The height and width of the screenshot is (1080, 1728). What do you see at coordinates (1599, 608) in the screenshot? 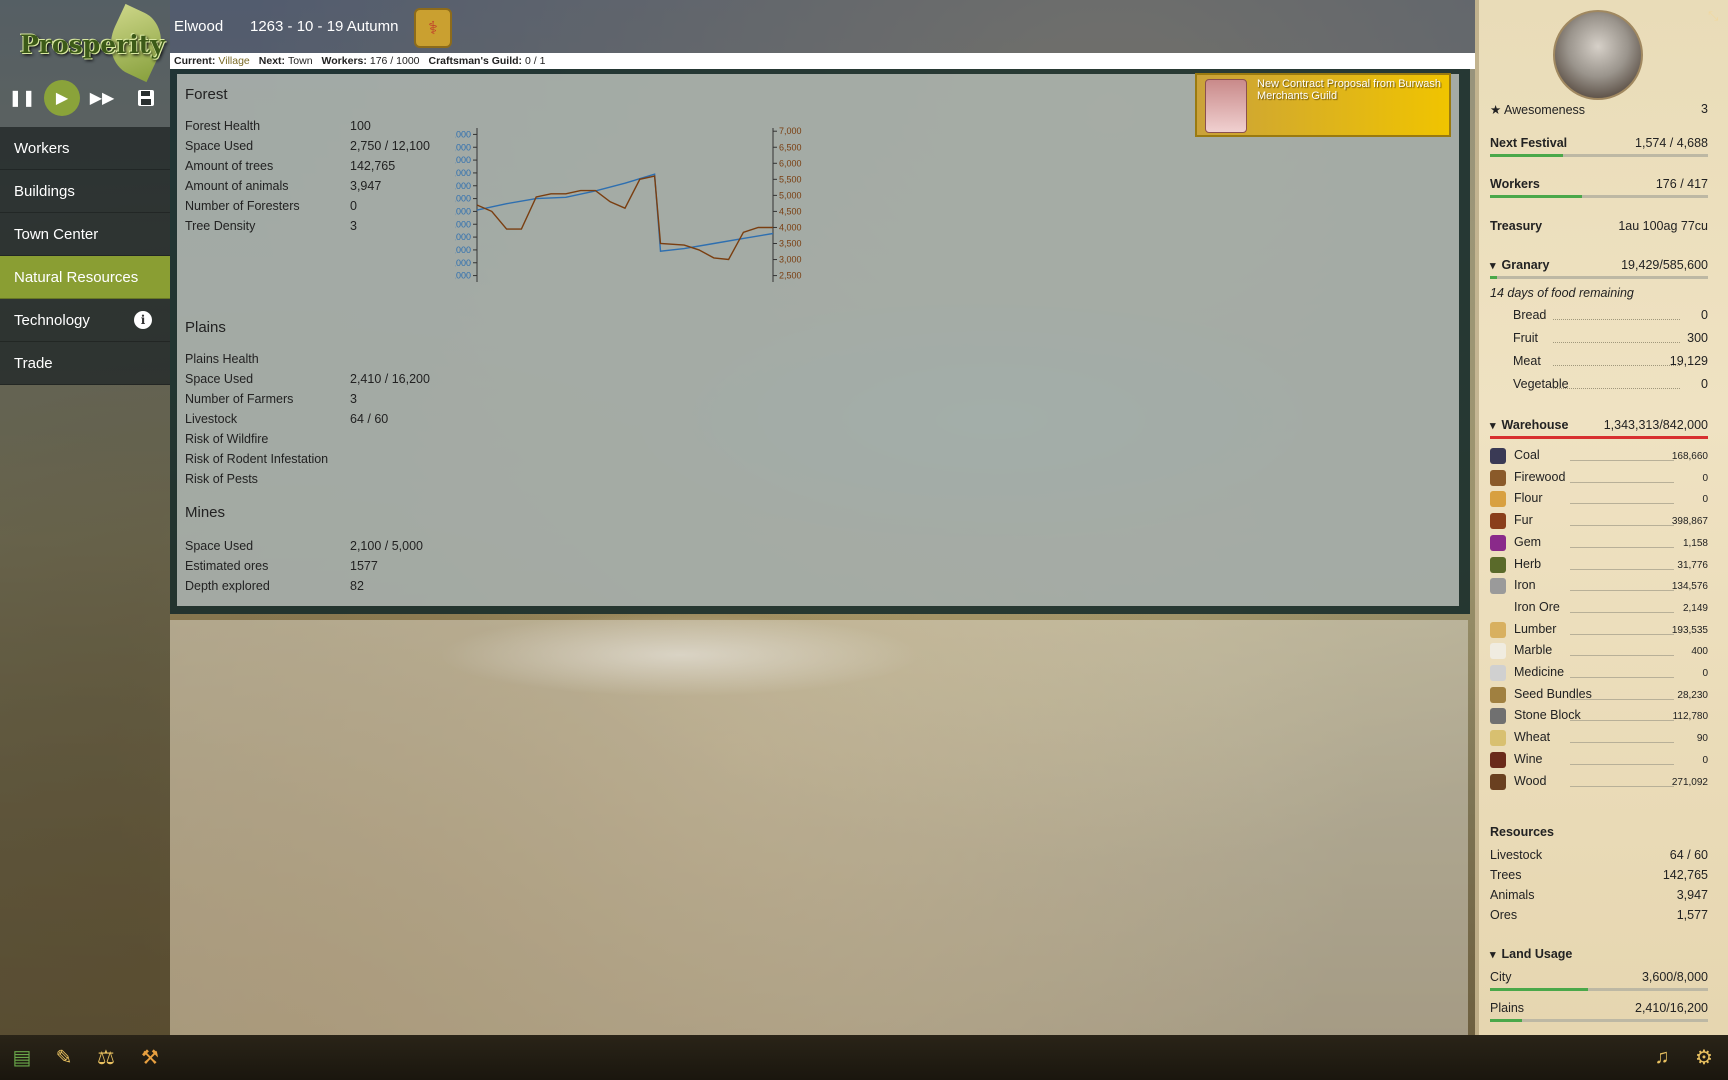
I see `warehouse-item: Iron Ore 2,149` at bounding box center [1599, 608].